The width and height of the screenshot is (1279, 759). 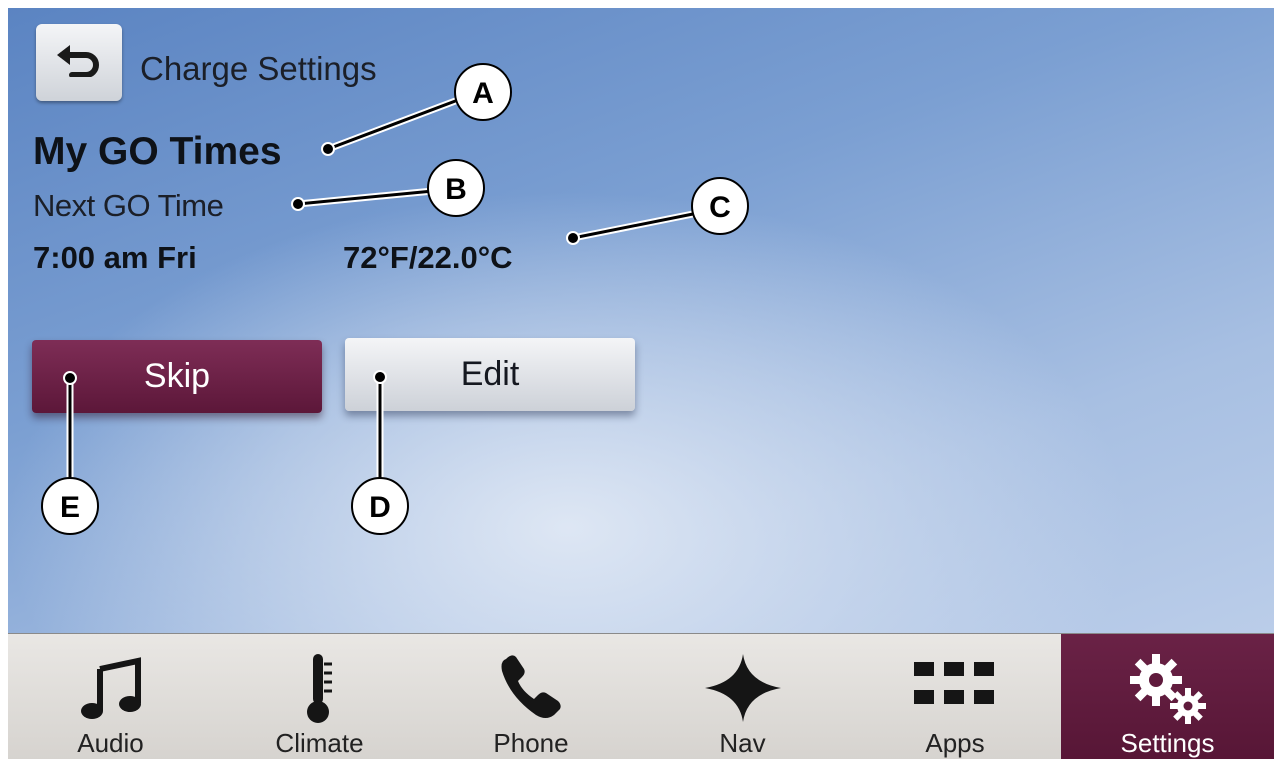 What do you see at coordinates (490, 374) in the screenshot?
I see `edit-button: Edit` at bounding box center [490, 374].